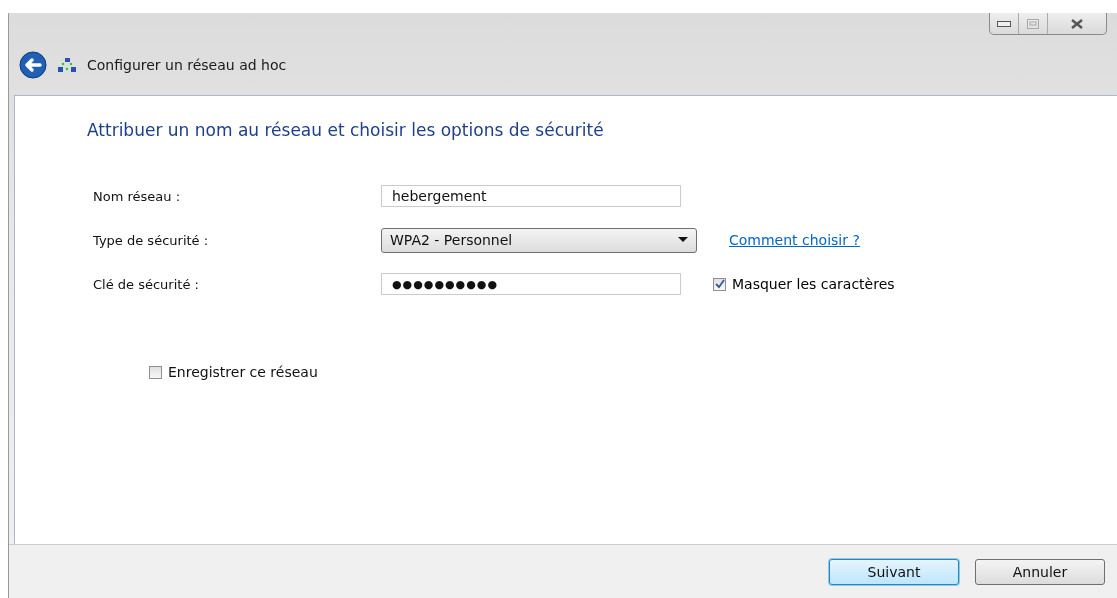  Describe the element at coordinates (531, 196) in the screenshot. I see `input-field: hebergement` at that location.